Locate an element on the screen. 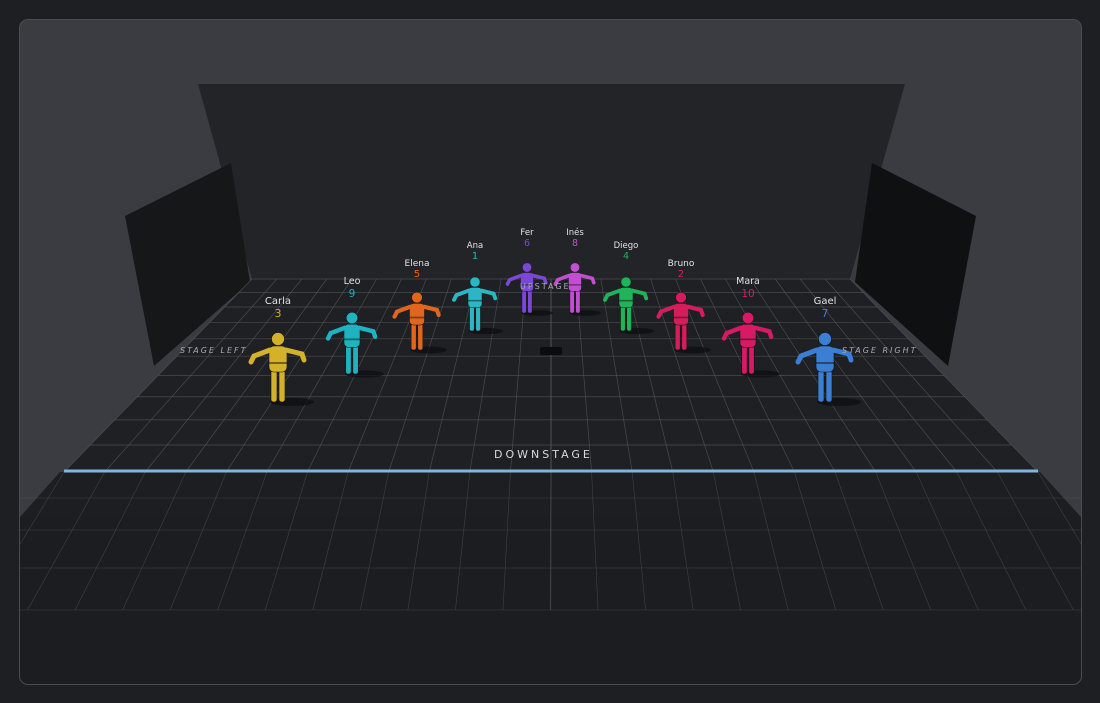 The width and height of the screenshot is (1100, 703). dancer-number: 2 is located at coordinates (681, 275).